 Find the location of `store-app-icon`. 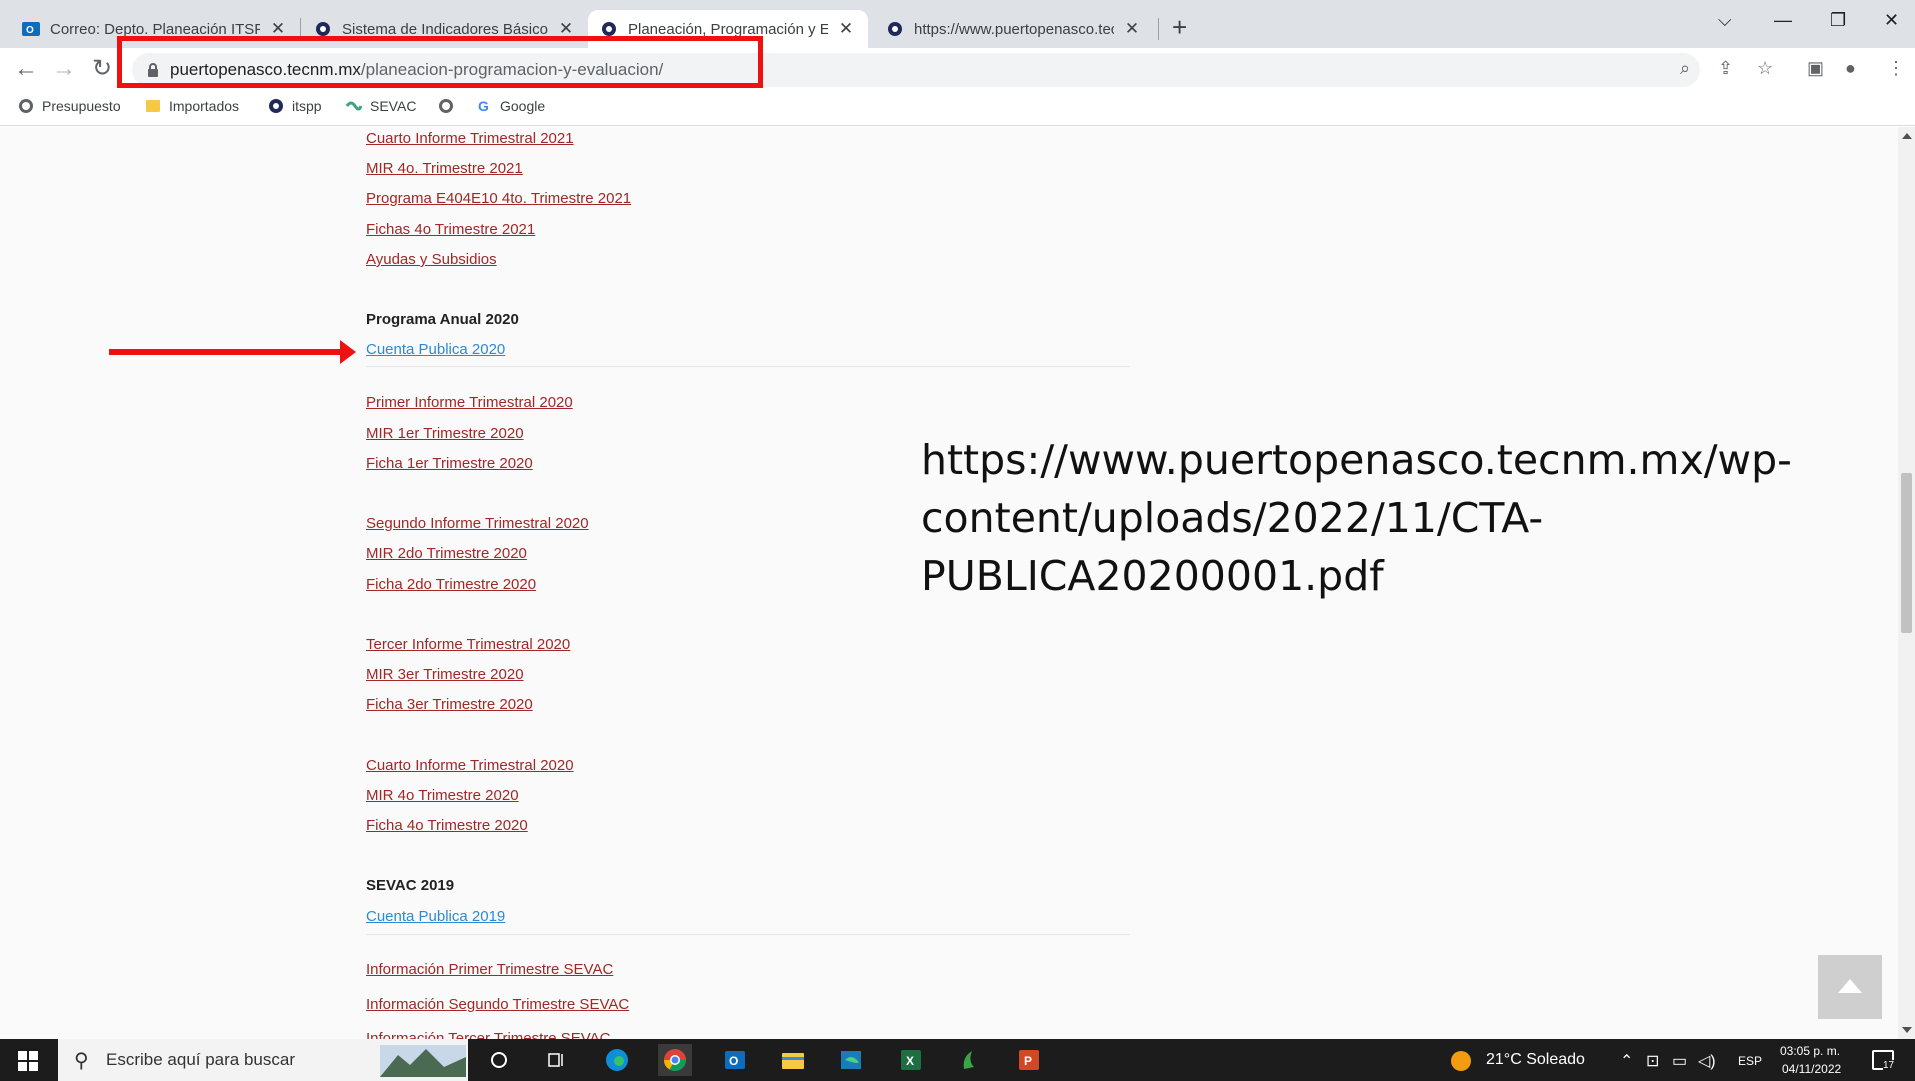

store-app-icon is located at coordinates (851, 1060).